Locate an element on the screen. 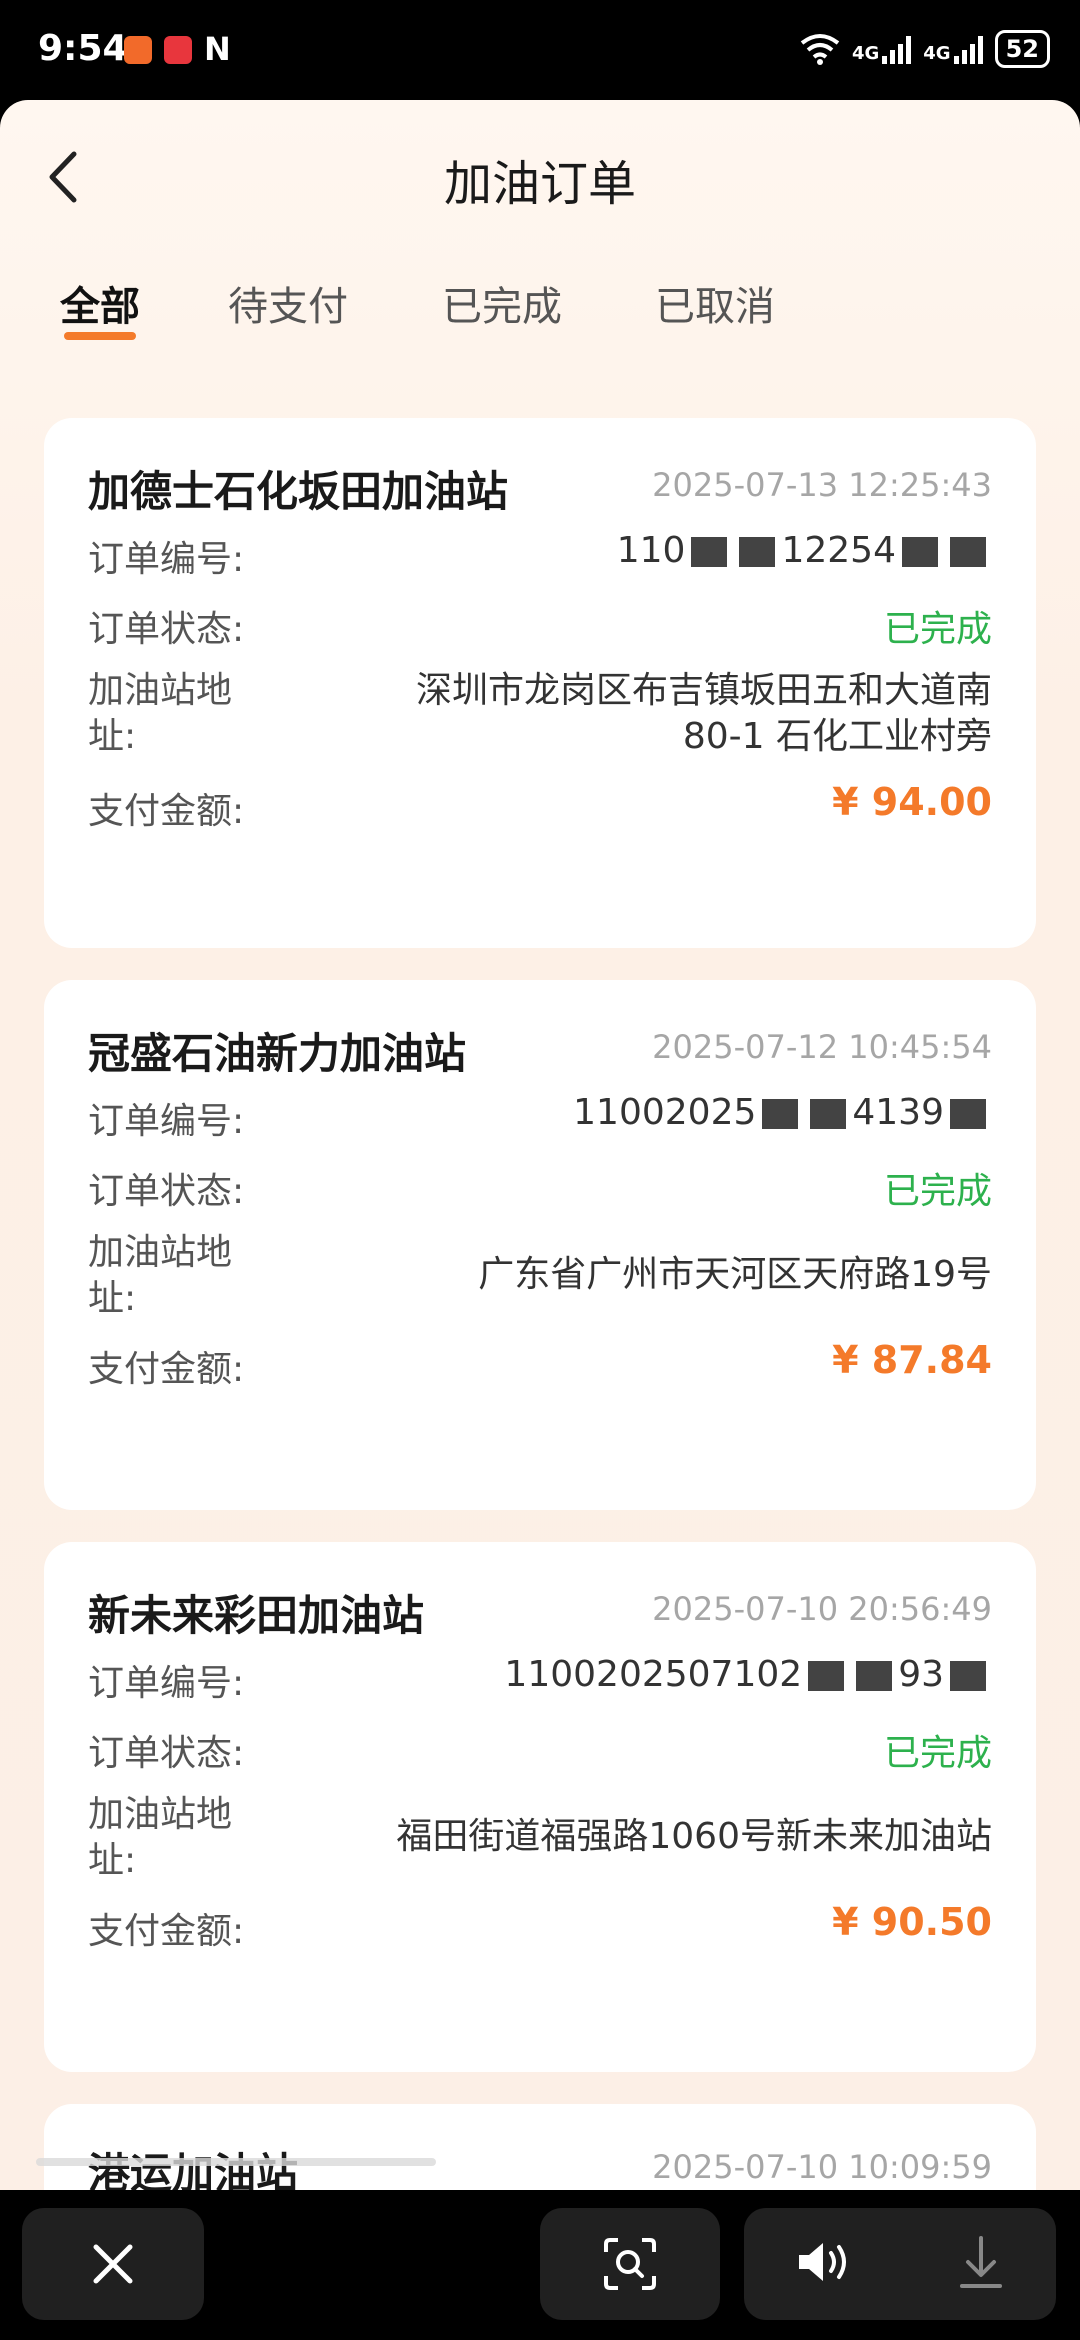 Image resolution: width=1080 pixels, height=2340 pixels. station-name: 加德士石化坂田加油站 is located at coordinates (298, 491).